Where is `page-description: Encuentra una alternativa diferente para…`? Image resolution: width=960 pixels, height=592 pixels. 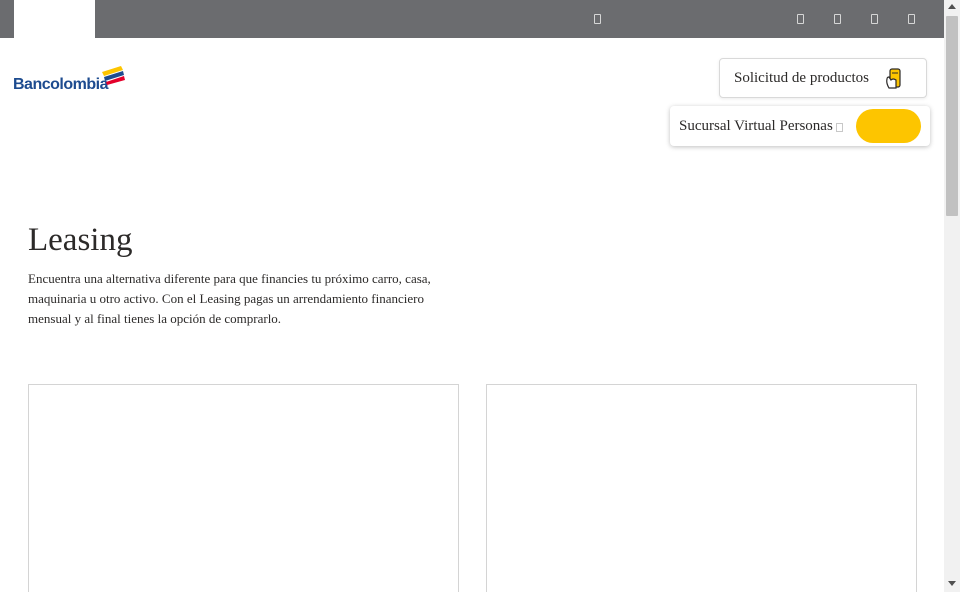 page-description: Encuentra una alternativa diferente para… is located at coordinates (229, 298).